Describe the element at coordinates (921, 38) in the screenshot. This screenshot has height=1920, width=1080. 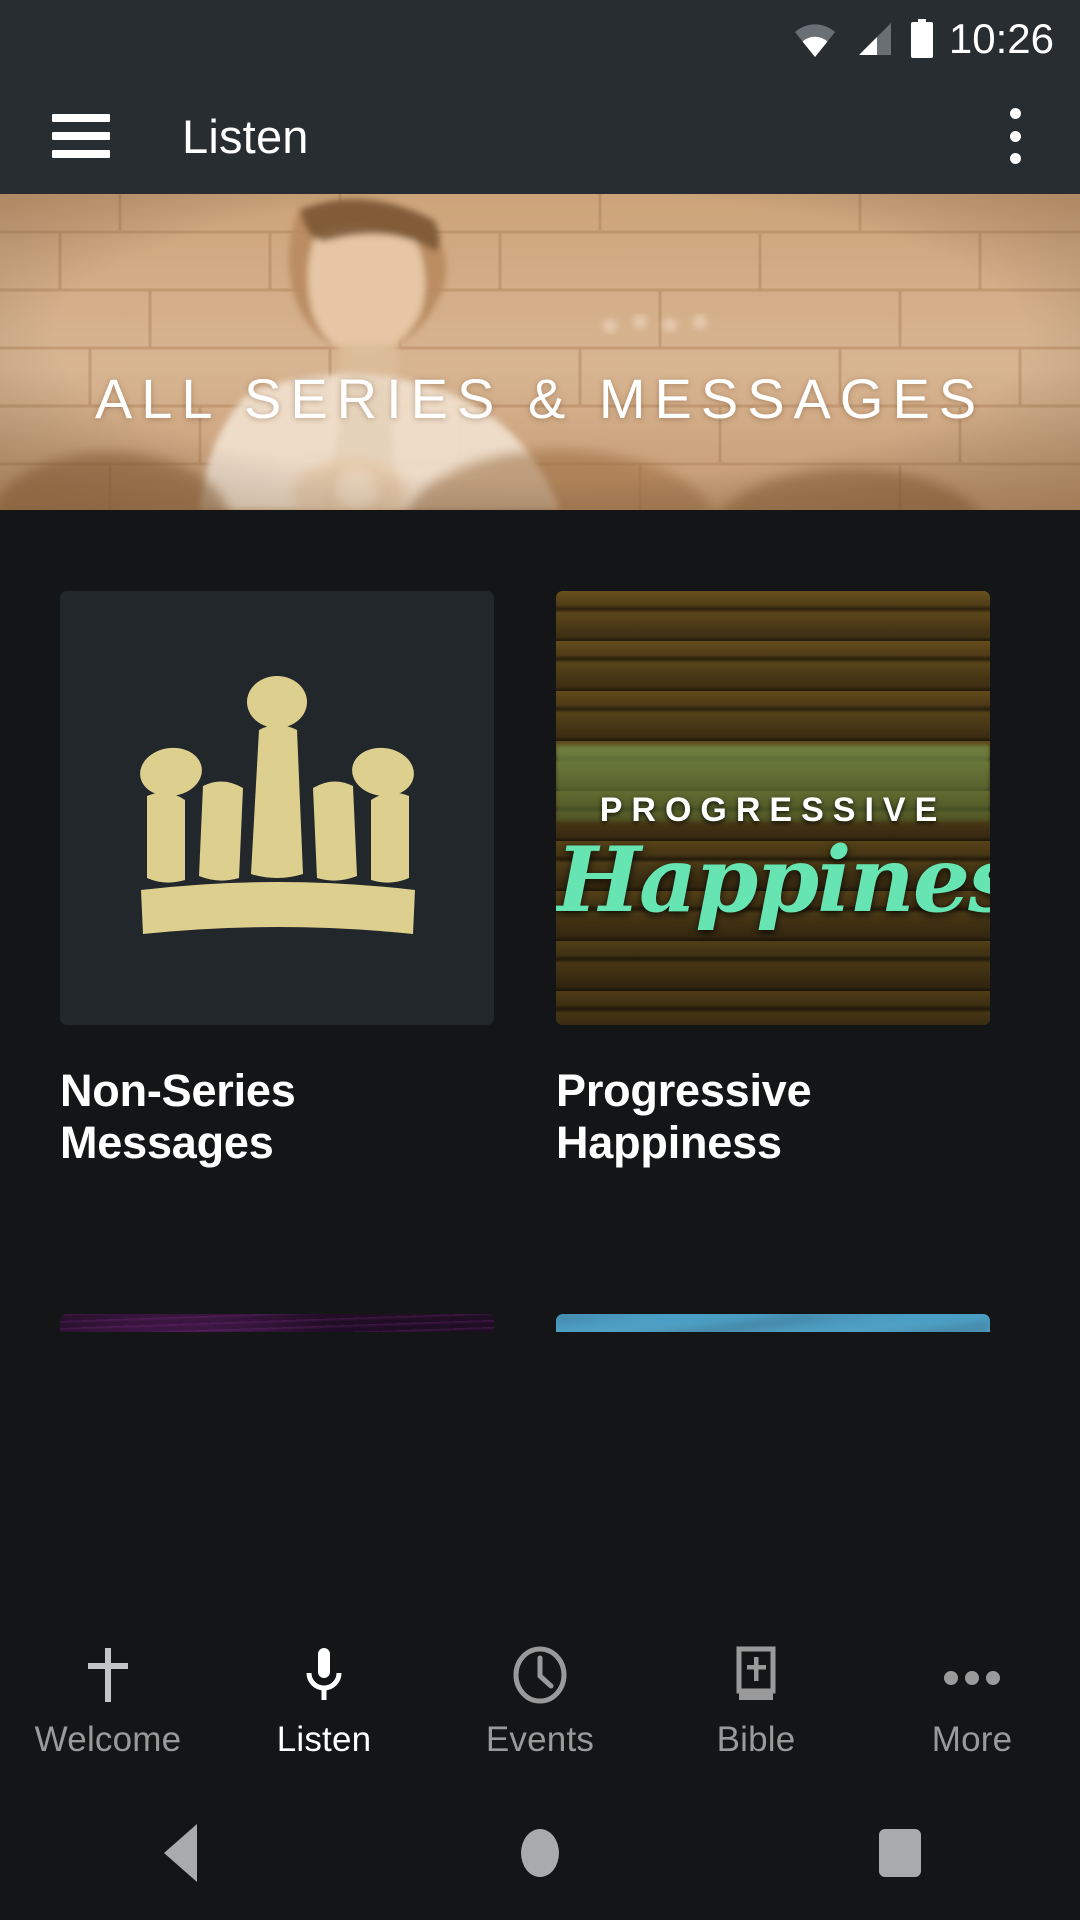
I see `battery-icon` at that location.